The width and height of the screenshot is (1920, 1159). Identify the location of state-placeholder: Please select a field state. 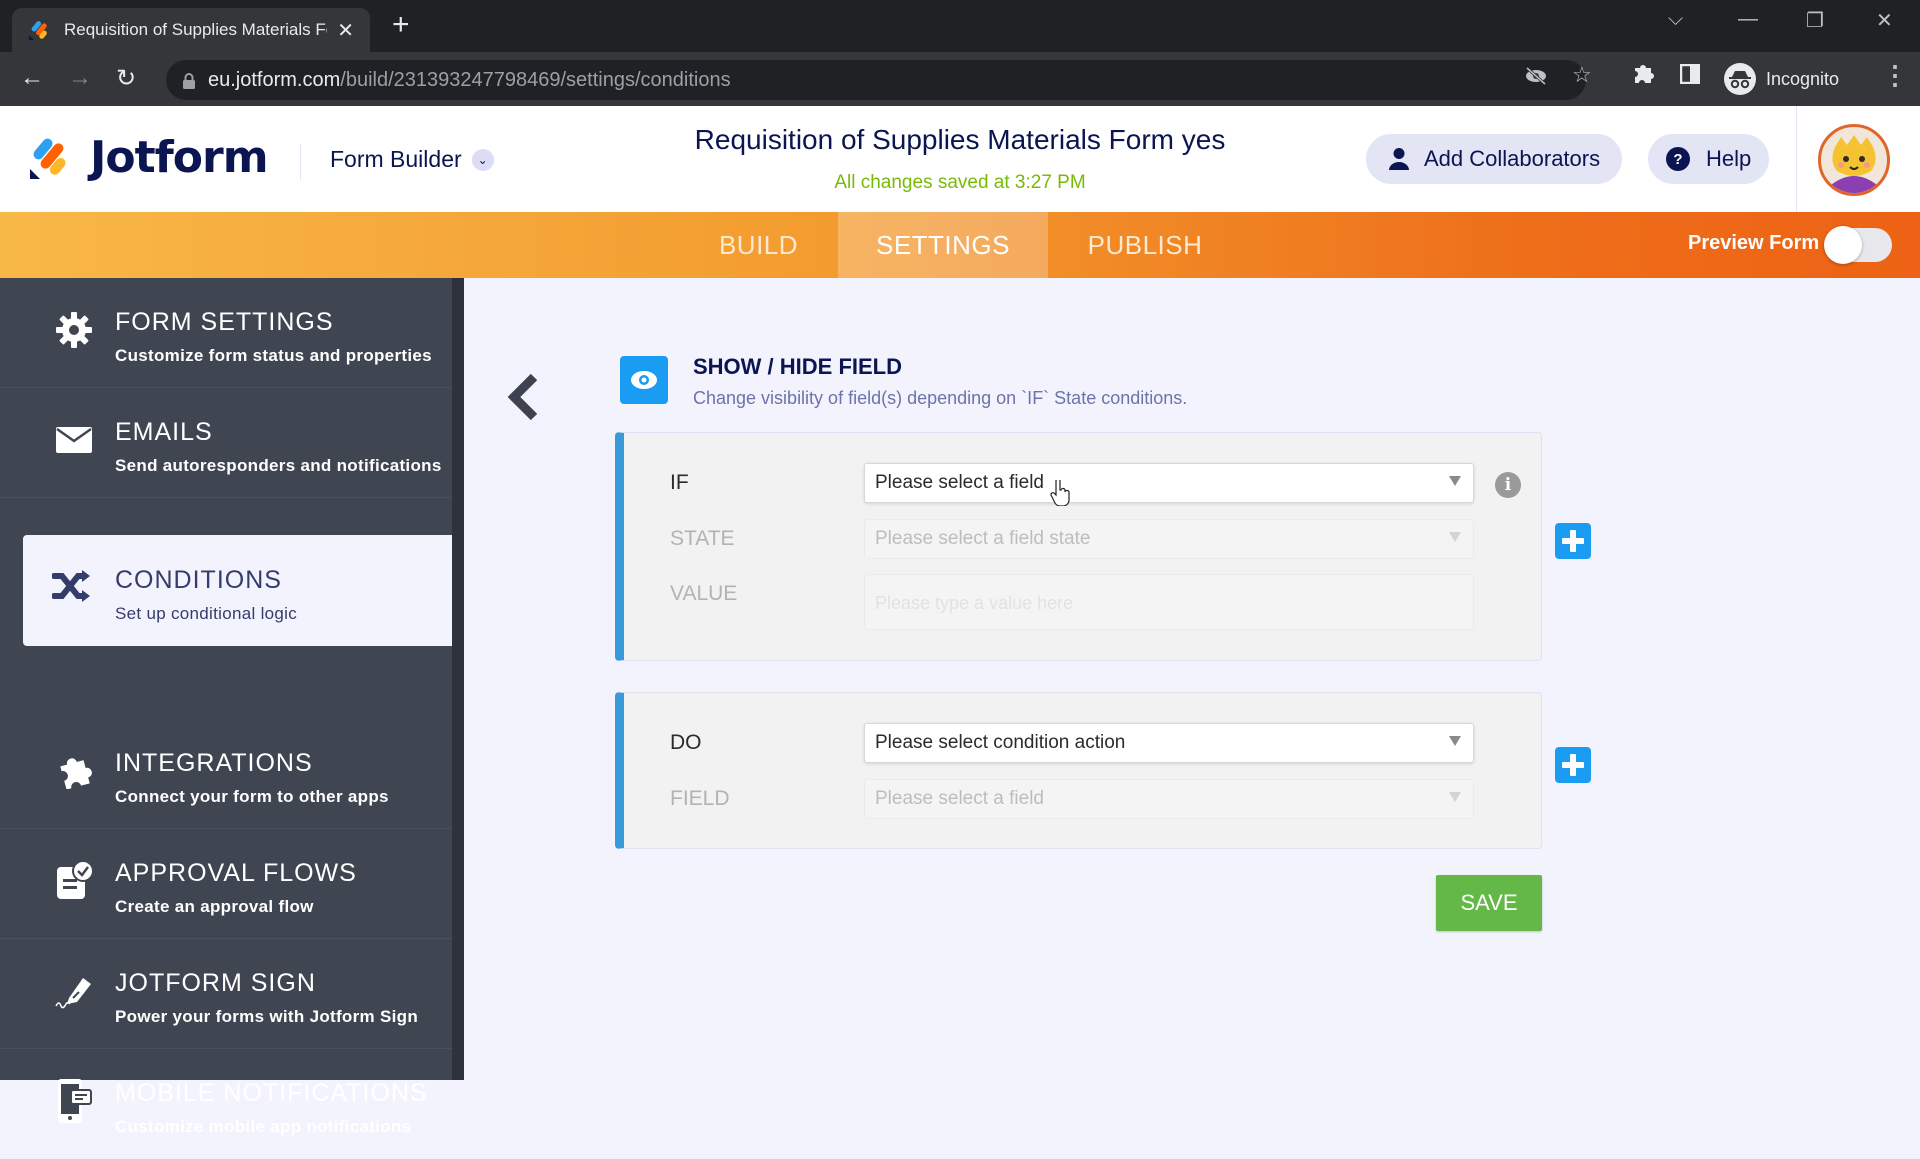
(983, 538).